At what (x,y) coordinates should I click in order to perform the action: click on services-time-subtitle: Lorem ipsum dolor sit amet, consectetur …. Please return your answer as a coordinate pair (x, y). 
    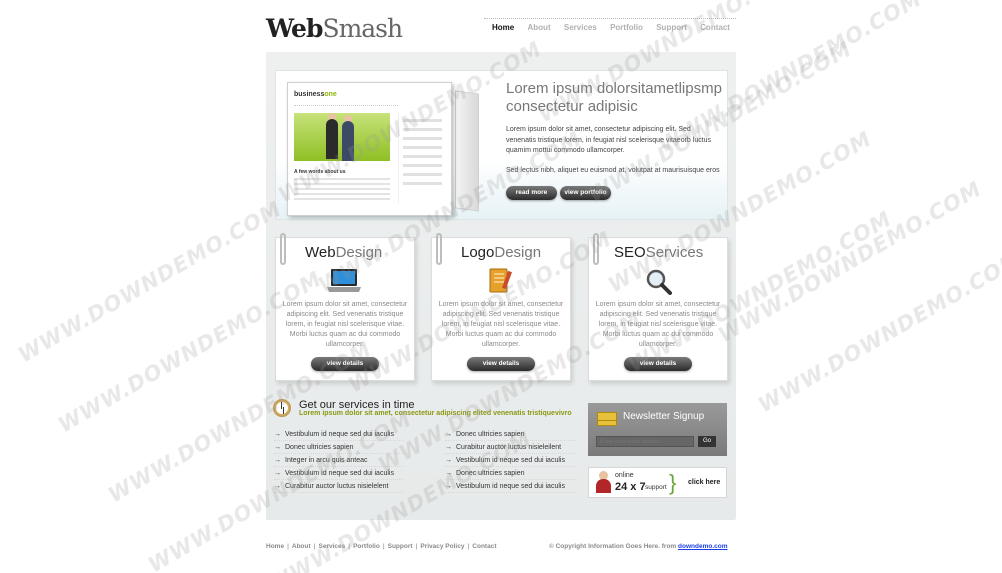
    Looking at the image, I should click on (435, 413).